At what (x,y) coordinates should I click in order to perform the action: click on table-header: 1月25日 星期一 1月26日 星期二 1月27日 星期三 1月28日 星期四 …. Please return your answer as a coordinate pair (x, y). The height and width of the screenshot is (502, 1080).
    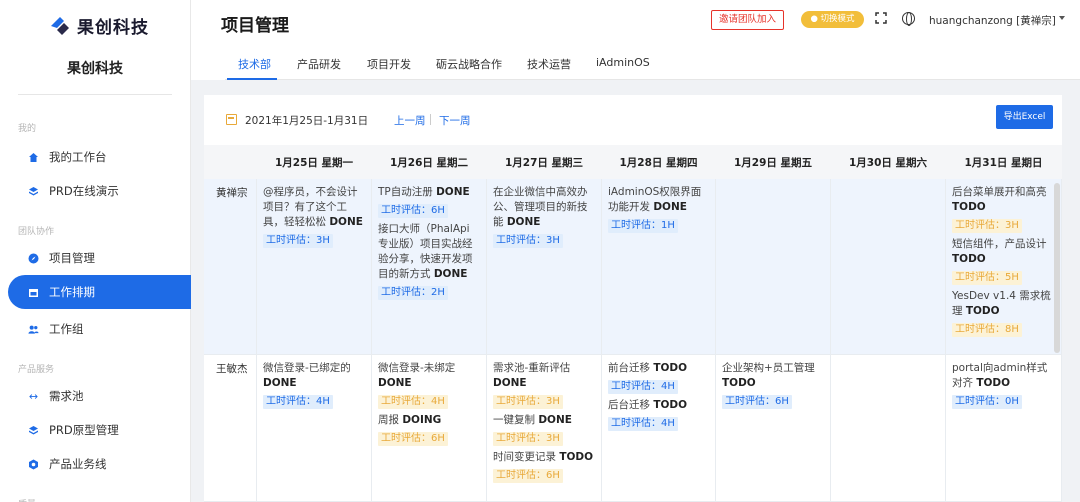
    Looking at the image, I should click on (633, 162).